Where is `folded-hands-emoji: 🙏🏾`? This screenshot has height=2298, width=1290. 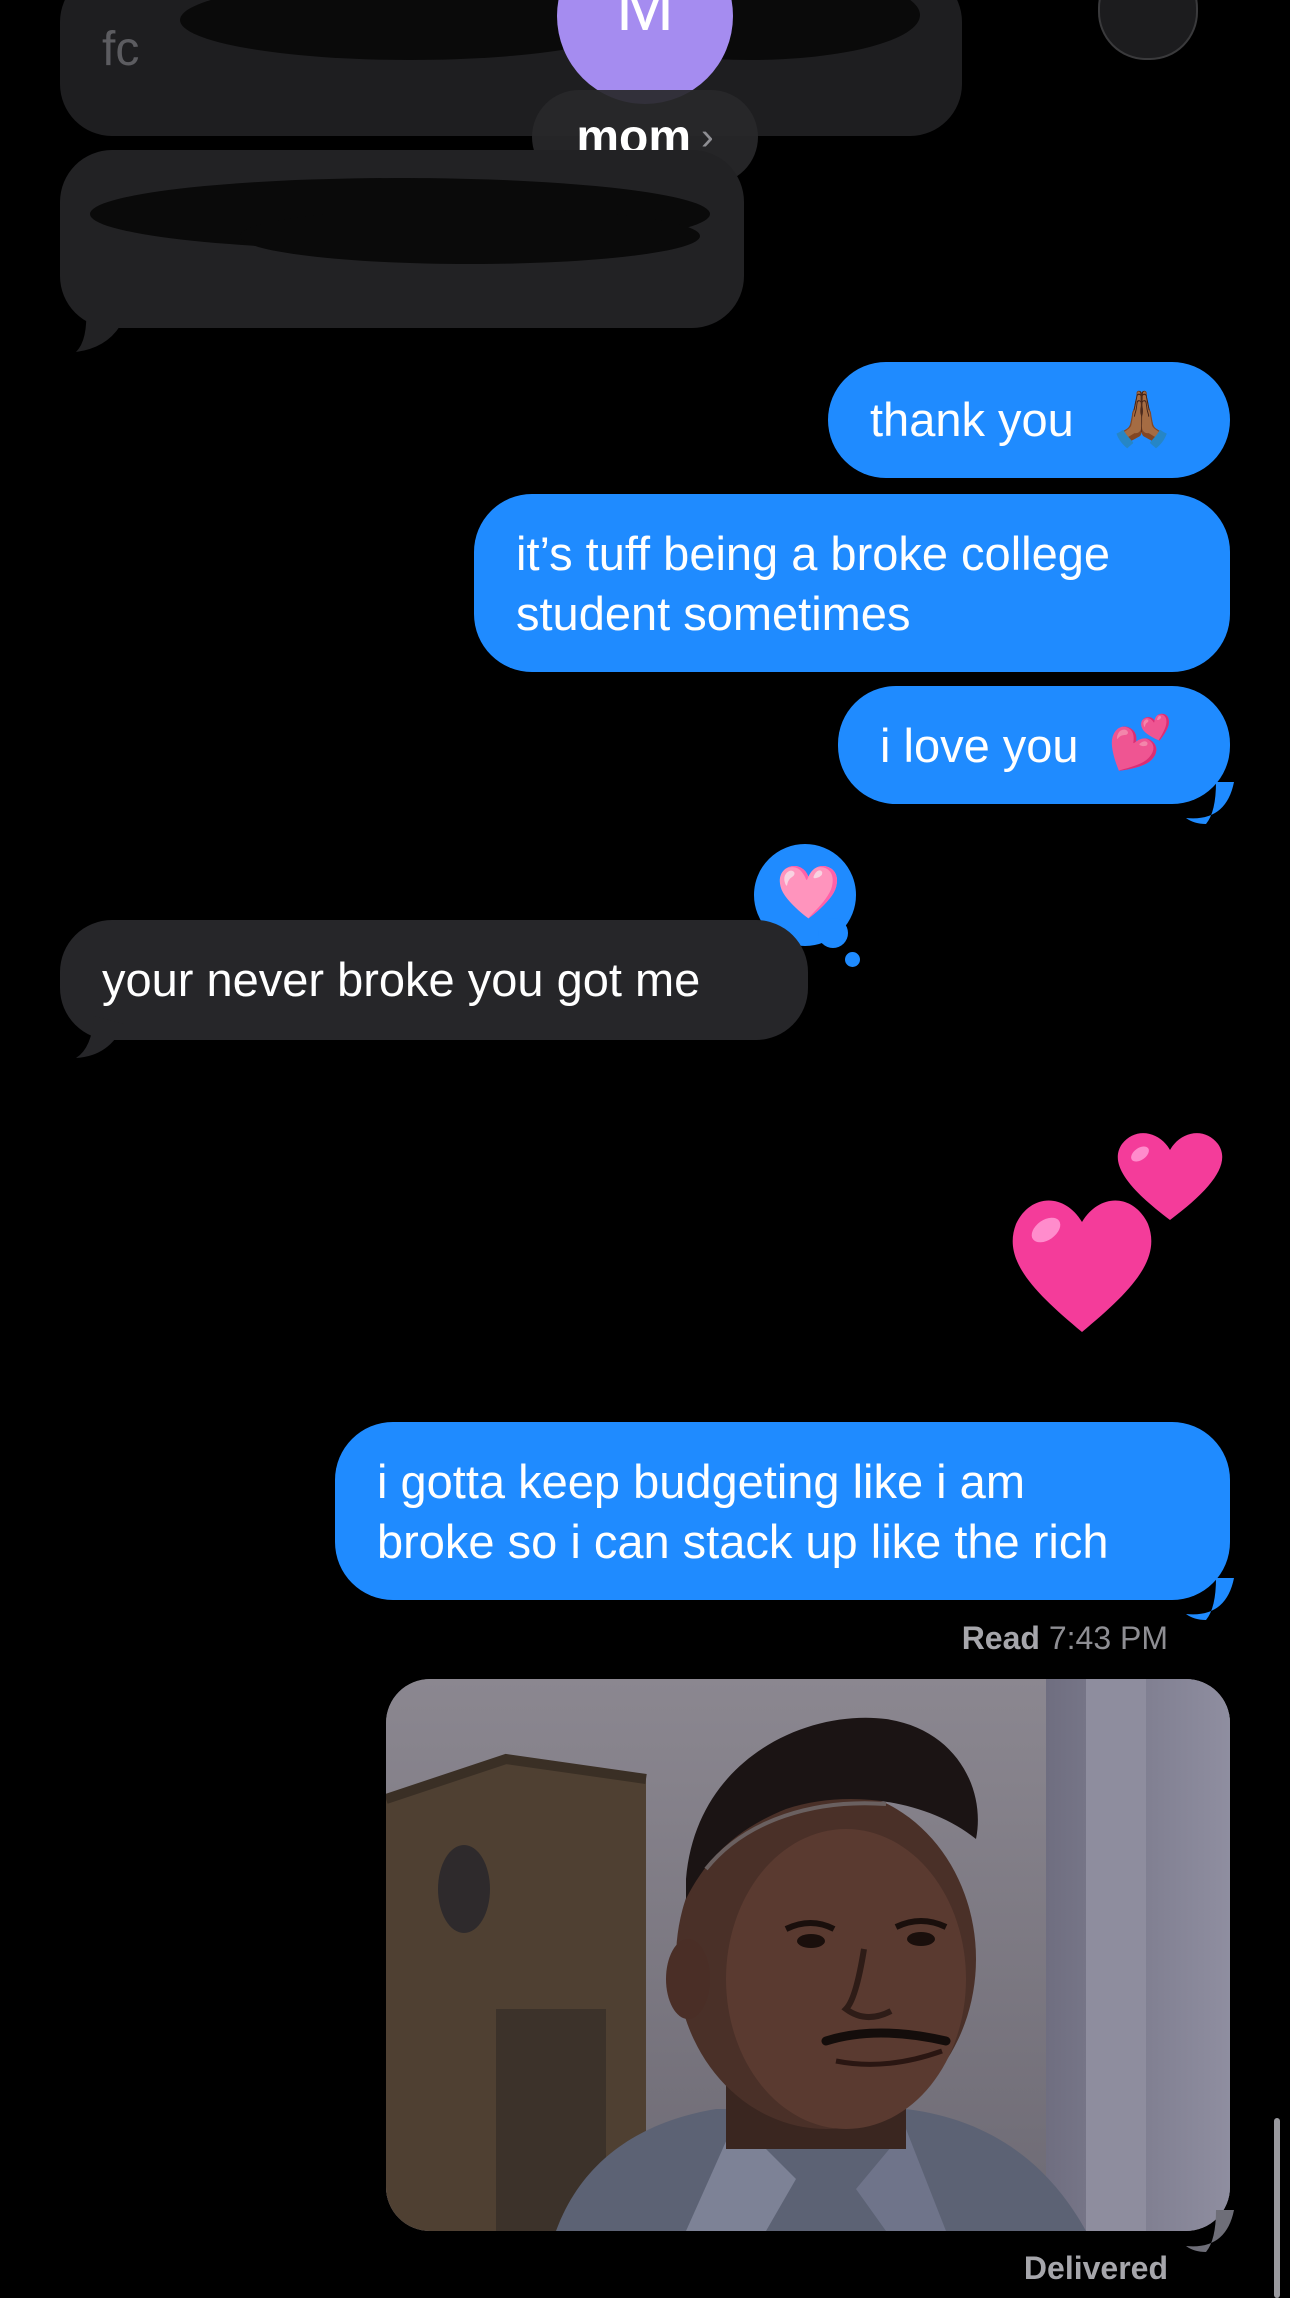 folded-hands-emoji: 🙏🏾 is located at coordinates (1142, 419).